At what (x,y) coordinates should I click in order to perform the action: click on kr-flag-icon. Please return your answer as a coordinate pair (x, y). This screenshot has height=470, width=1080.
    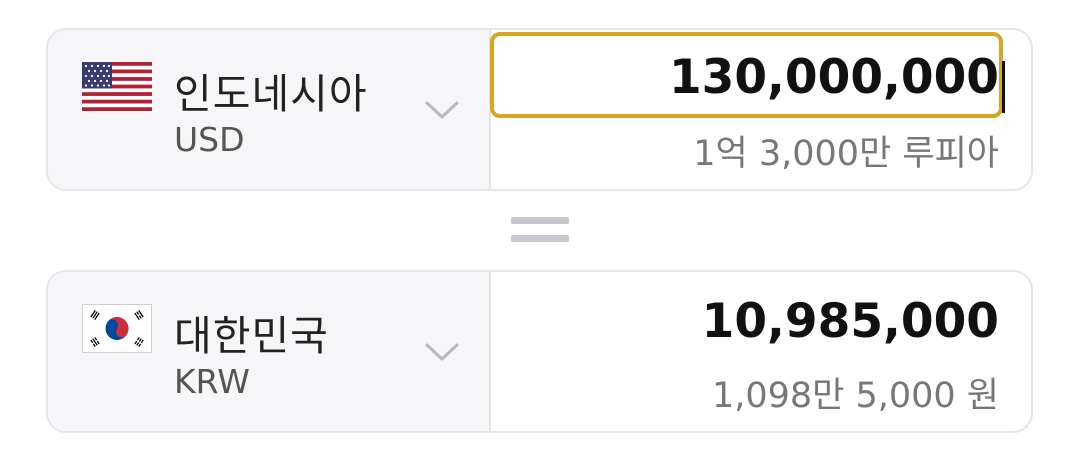
    Looking at the image, I should click on (117, 328).